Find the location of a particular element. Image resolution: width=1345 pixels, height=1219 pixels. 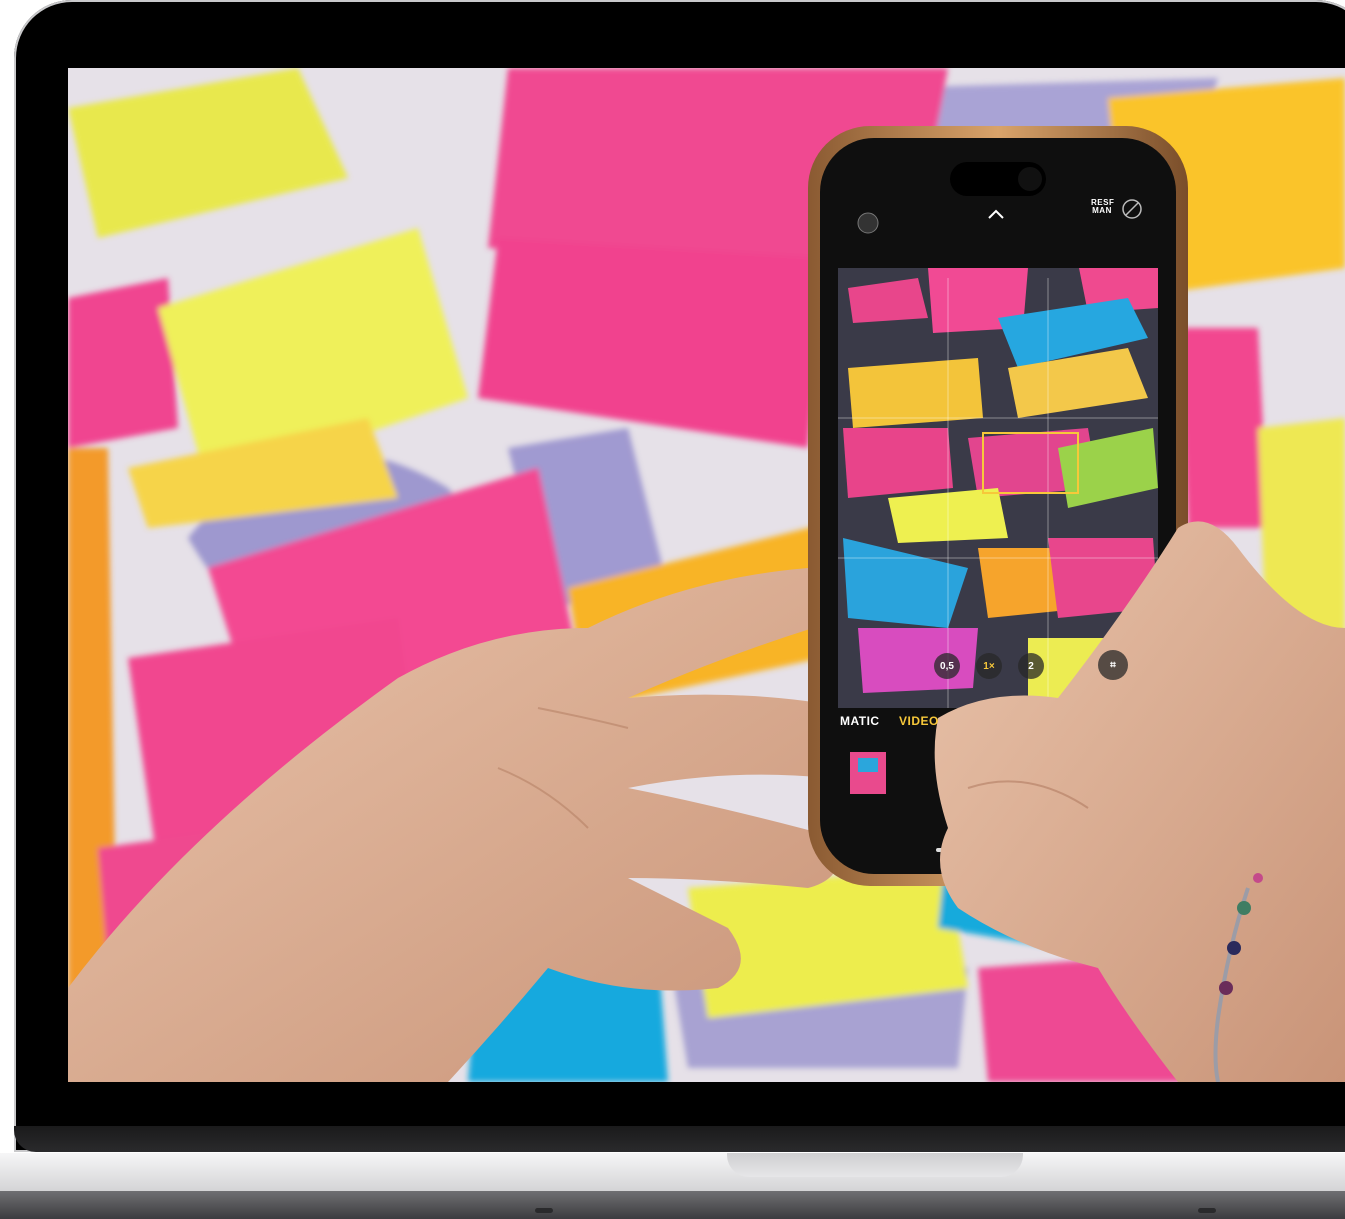

laptop-thumb-notch is located at coordinates (875, 1165).